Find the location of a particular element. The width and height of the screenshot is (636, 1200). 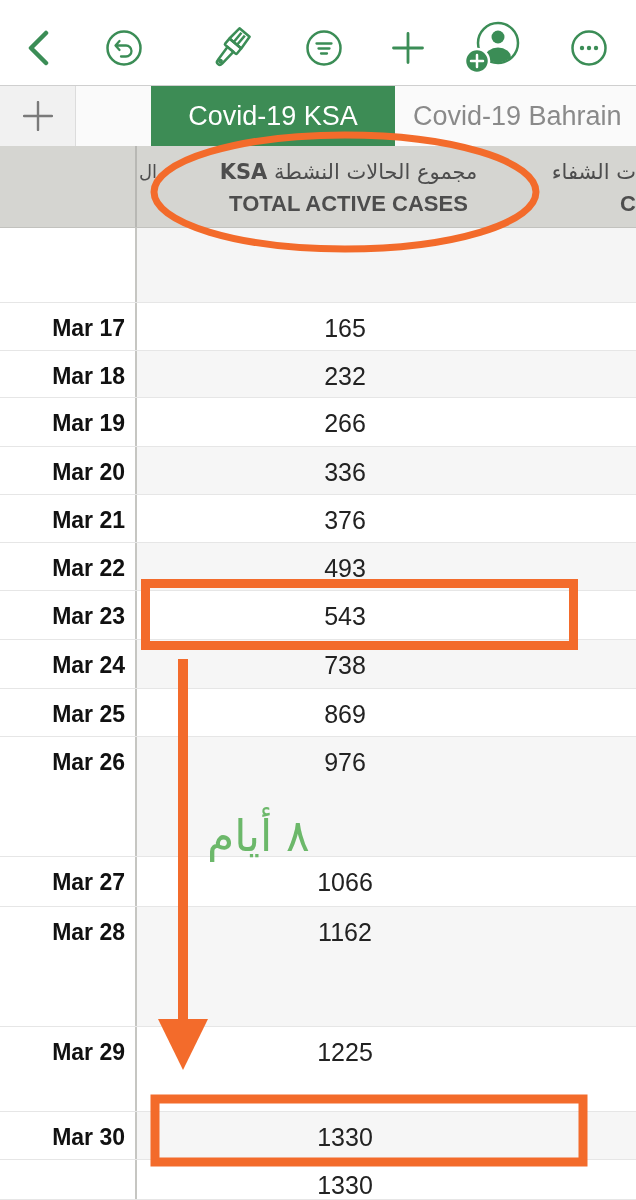

add-sheet-button is located at coordinates (38, 116).